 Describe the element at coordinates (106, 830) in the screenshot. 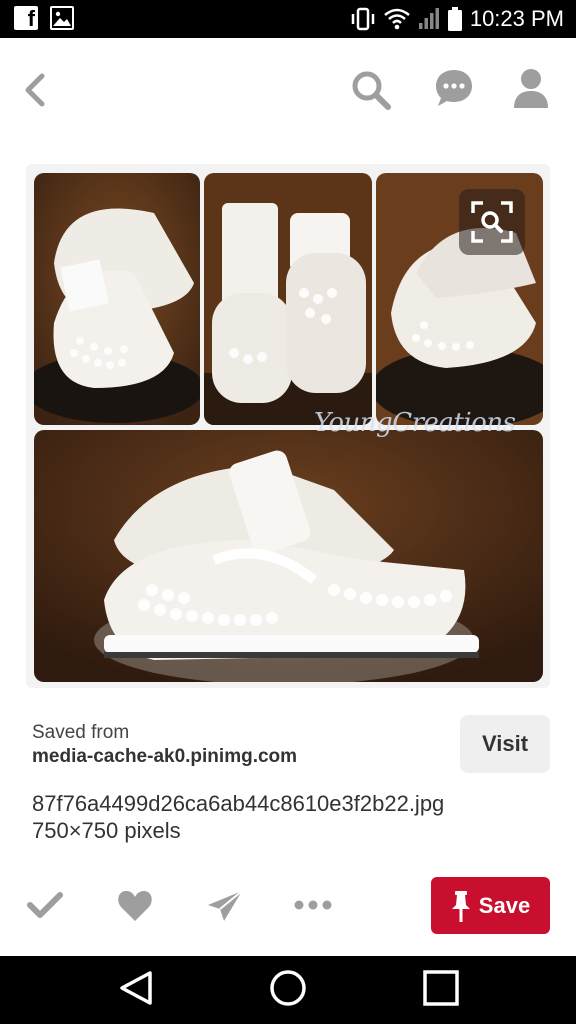

I see `file-dimensions: 750×750 pixels` at that location.